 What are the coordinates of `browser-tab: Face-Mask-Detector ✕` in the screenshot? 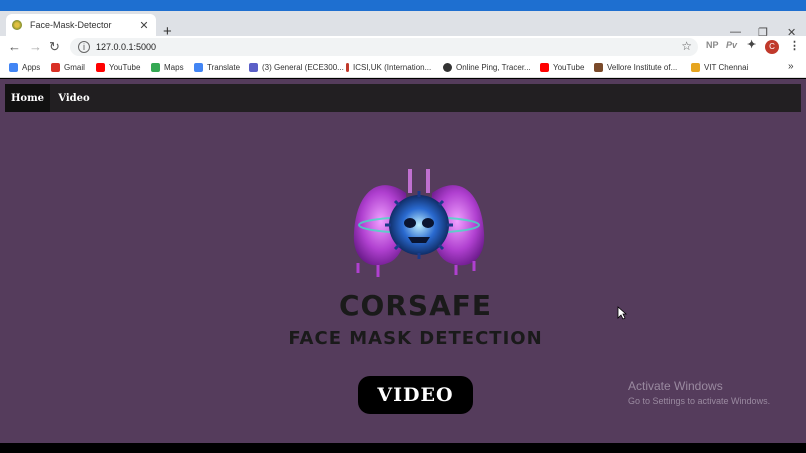 It's located at (81, 25).